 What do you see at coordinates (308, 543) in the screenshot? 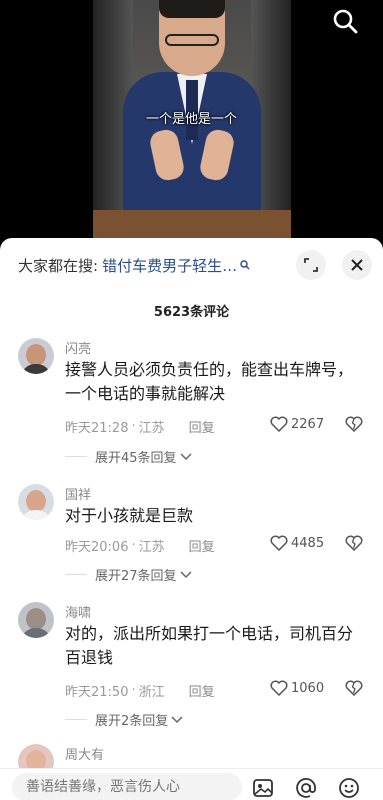
I see `like-count: 4485` at bounding box center [308, 543].